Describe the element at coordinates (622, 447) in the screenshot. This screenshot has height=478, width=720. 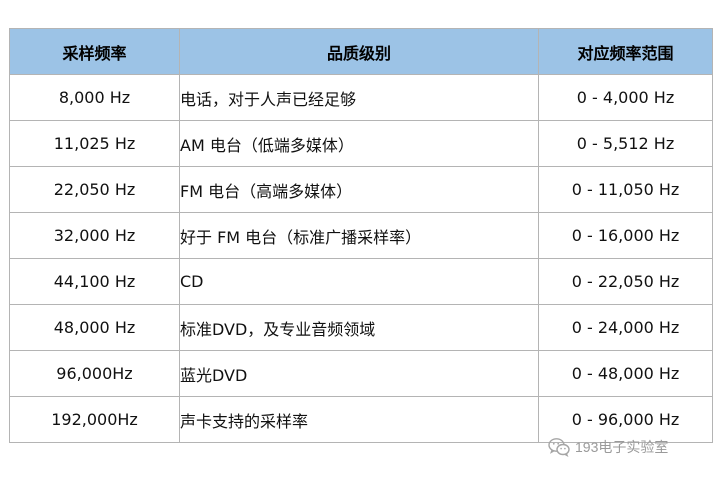
I see `watermark-text: 193电子实验室` at that location.